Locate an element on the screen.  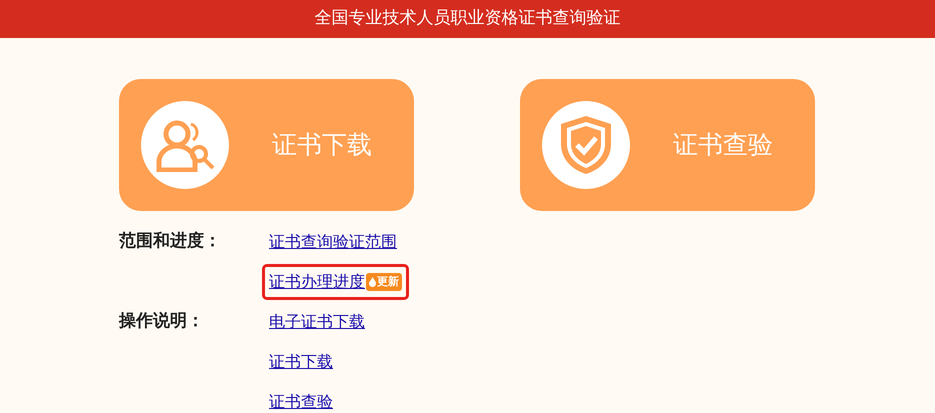
text-link: 证书查询验证范围 is located at coordinates (333, 242).